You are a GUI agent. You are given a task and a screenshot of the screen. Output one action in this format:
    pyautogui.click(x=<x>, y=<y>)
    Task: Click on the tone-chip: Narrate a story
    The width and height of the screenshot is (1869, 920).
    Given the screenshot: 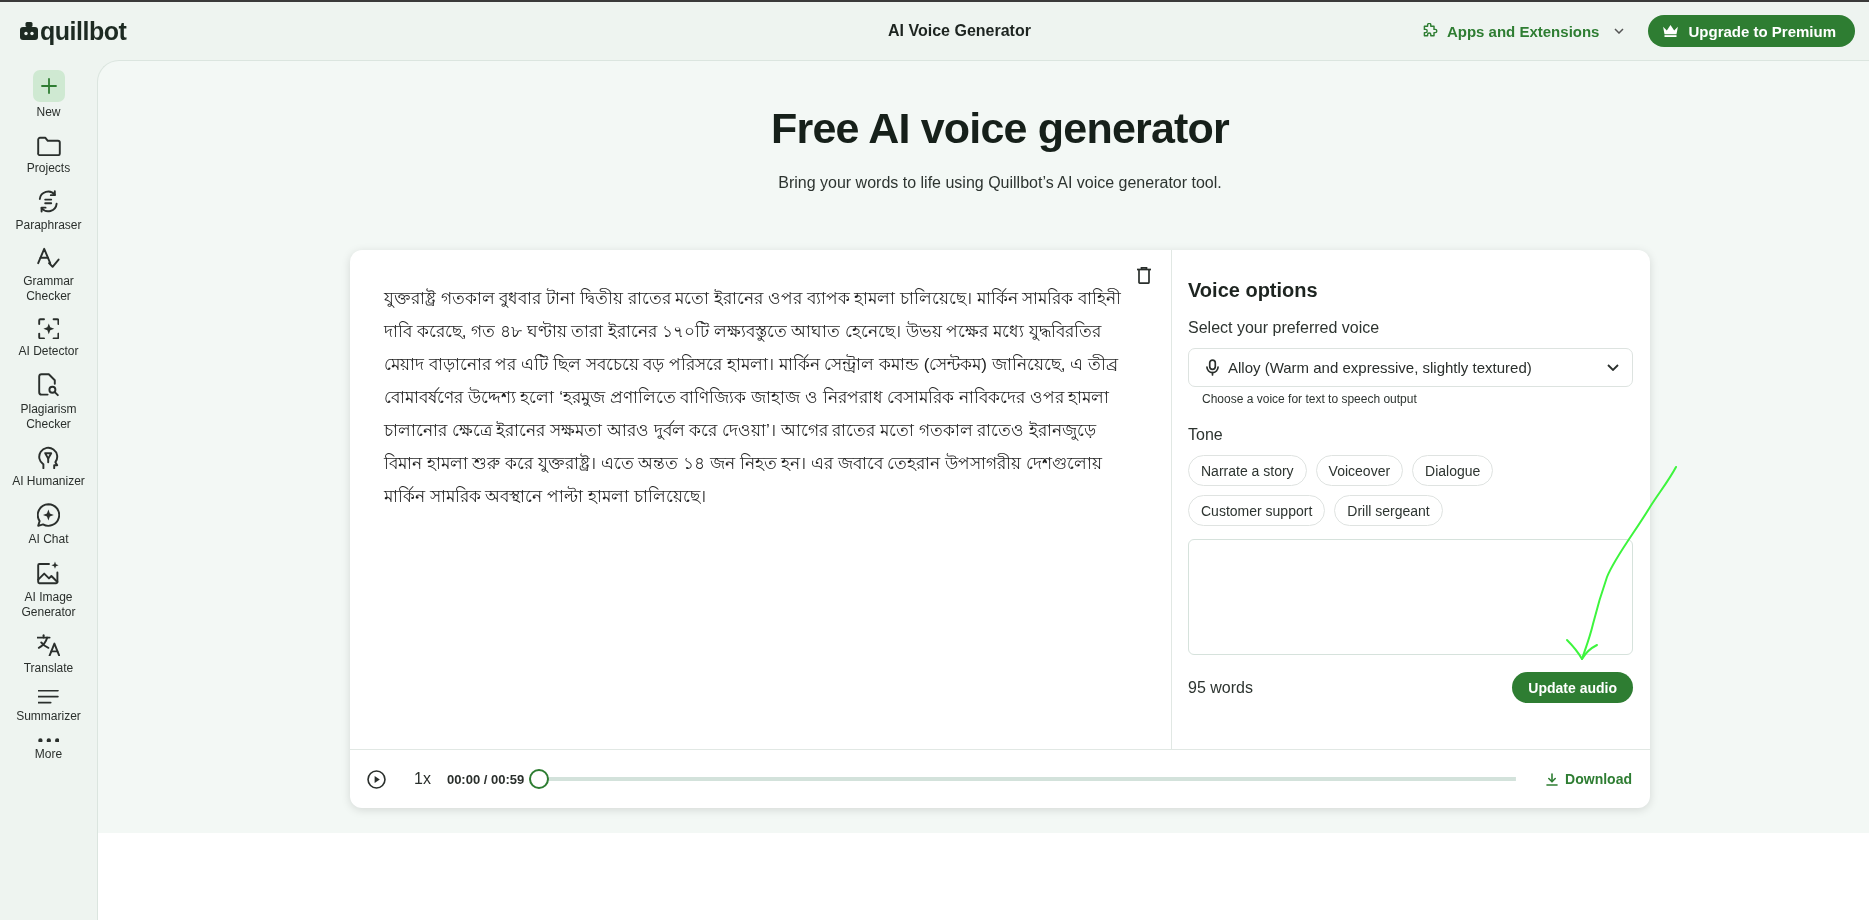 What is the action you would take?
    pyautogui.click(x=1247, y=470)
    